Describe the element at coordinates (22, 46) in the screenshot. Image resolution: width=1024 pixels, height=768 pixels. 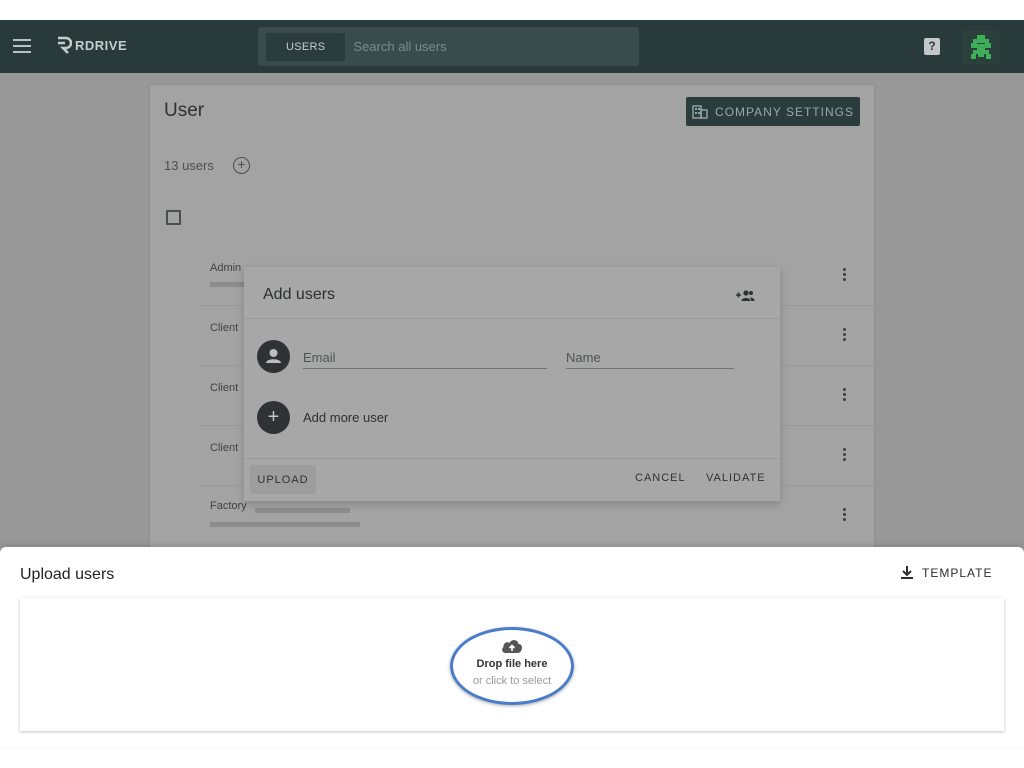
I see `menu-icon` at that location.